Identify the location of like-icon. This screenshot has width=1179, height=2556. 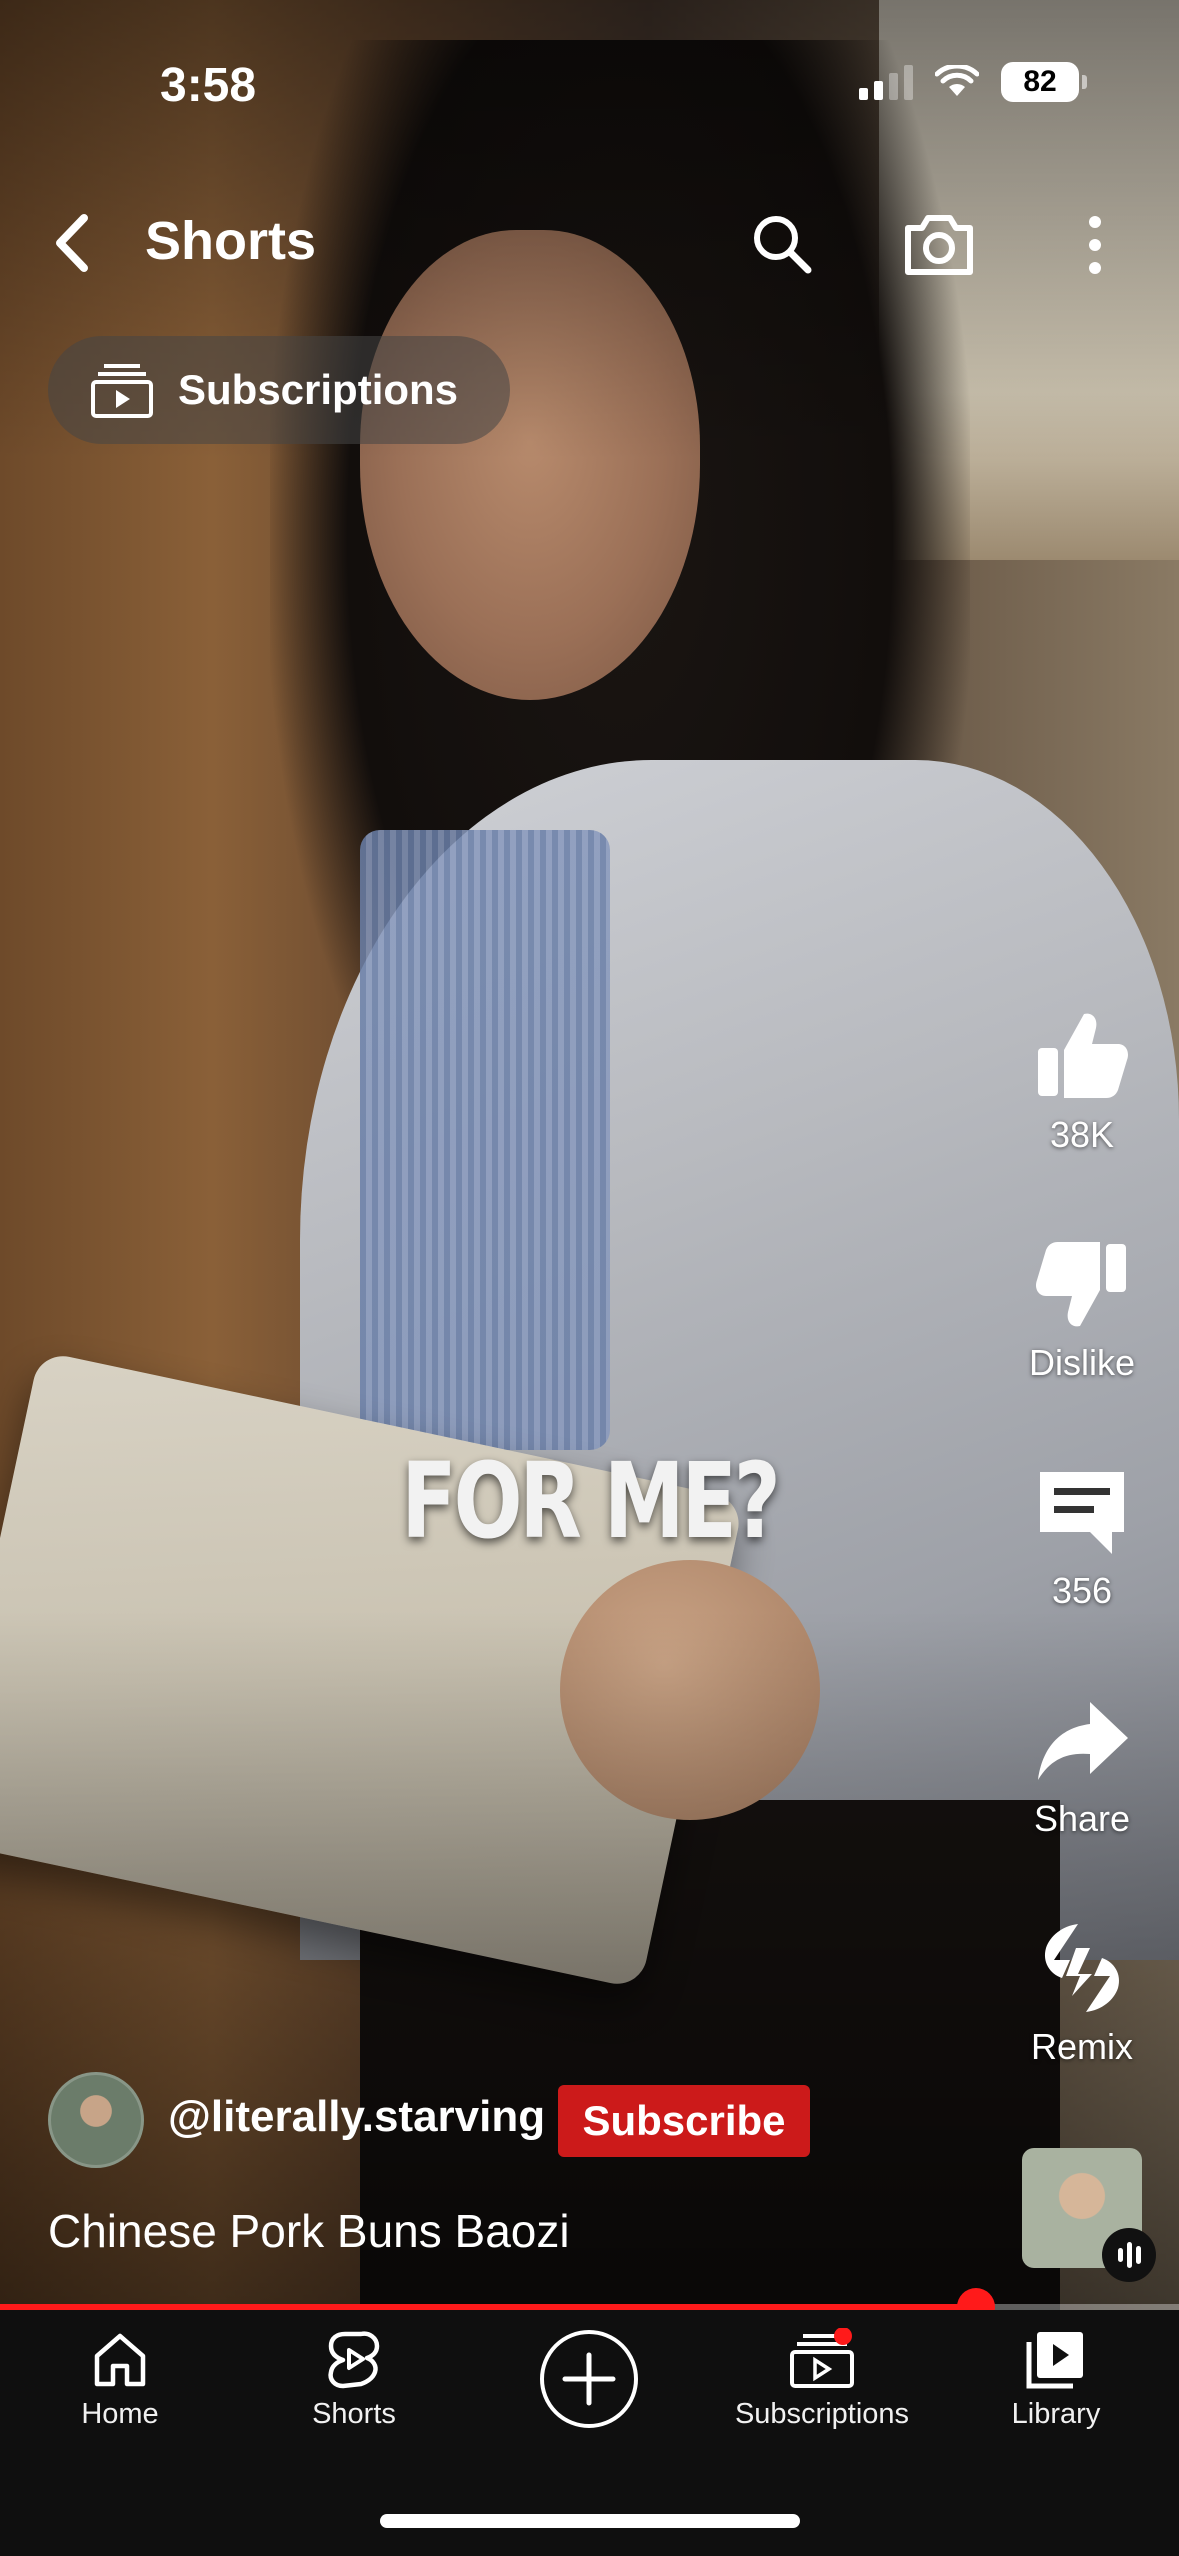
(1083, 1055).